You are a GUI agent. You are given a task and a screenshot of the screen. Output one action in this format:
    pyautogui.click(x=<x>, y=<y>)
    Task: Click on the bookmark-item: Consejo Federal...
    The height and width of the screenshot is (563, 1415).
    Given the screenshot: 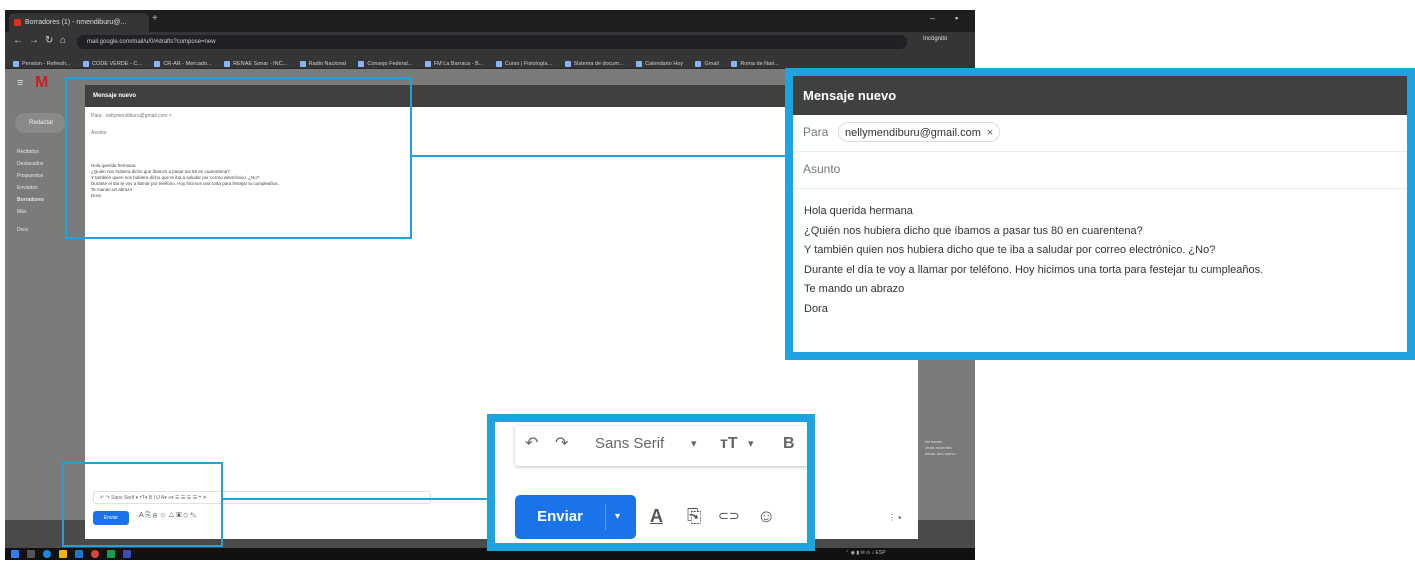 What is the action you would take?
    pyautogui.click(x=385, y=62)
    